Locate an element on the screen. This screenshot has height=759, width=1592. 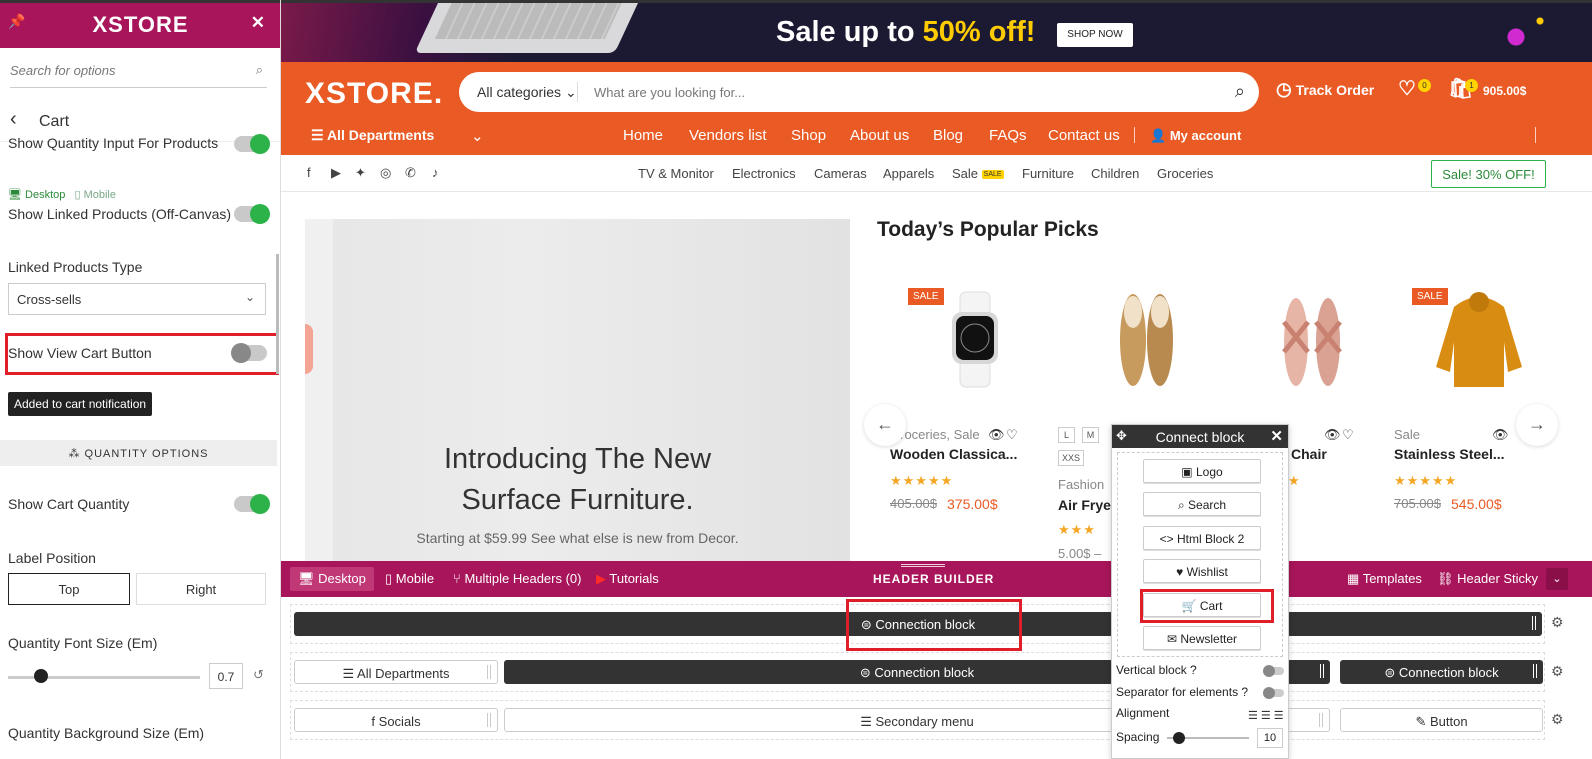
added-to-cart-notification-button: Added to cart notification is located at coordinates (80, 404).